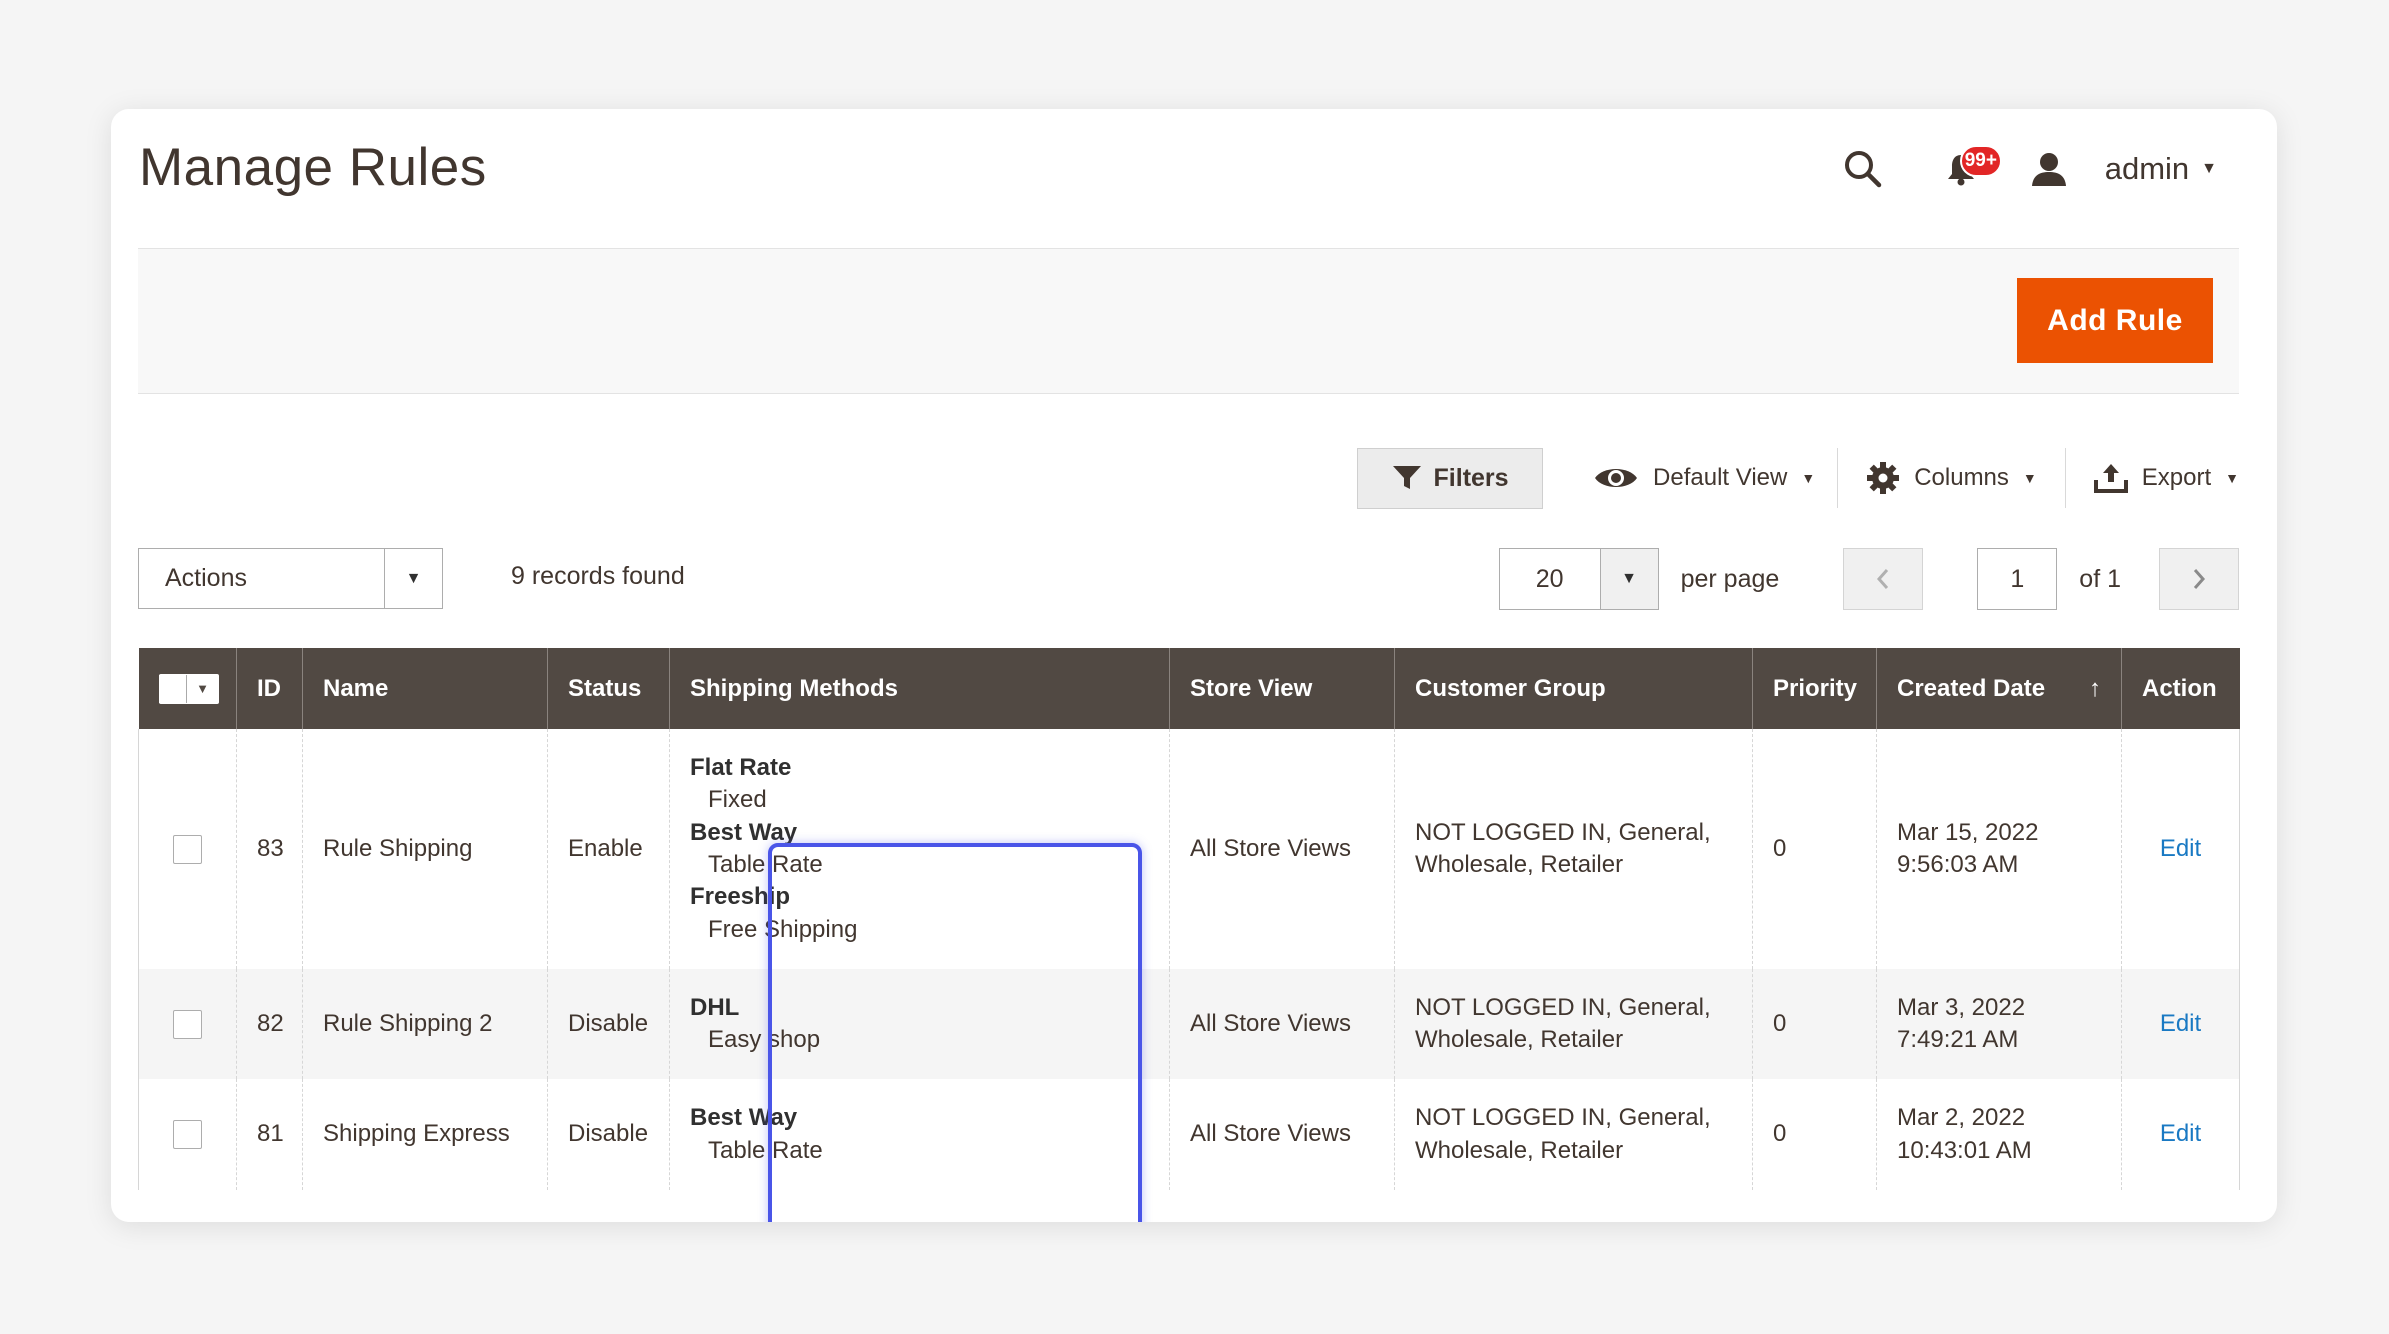 The image size is (2389, 1334). I want to click on page-title: Manage Rules, so click(313, 167).